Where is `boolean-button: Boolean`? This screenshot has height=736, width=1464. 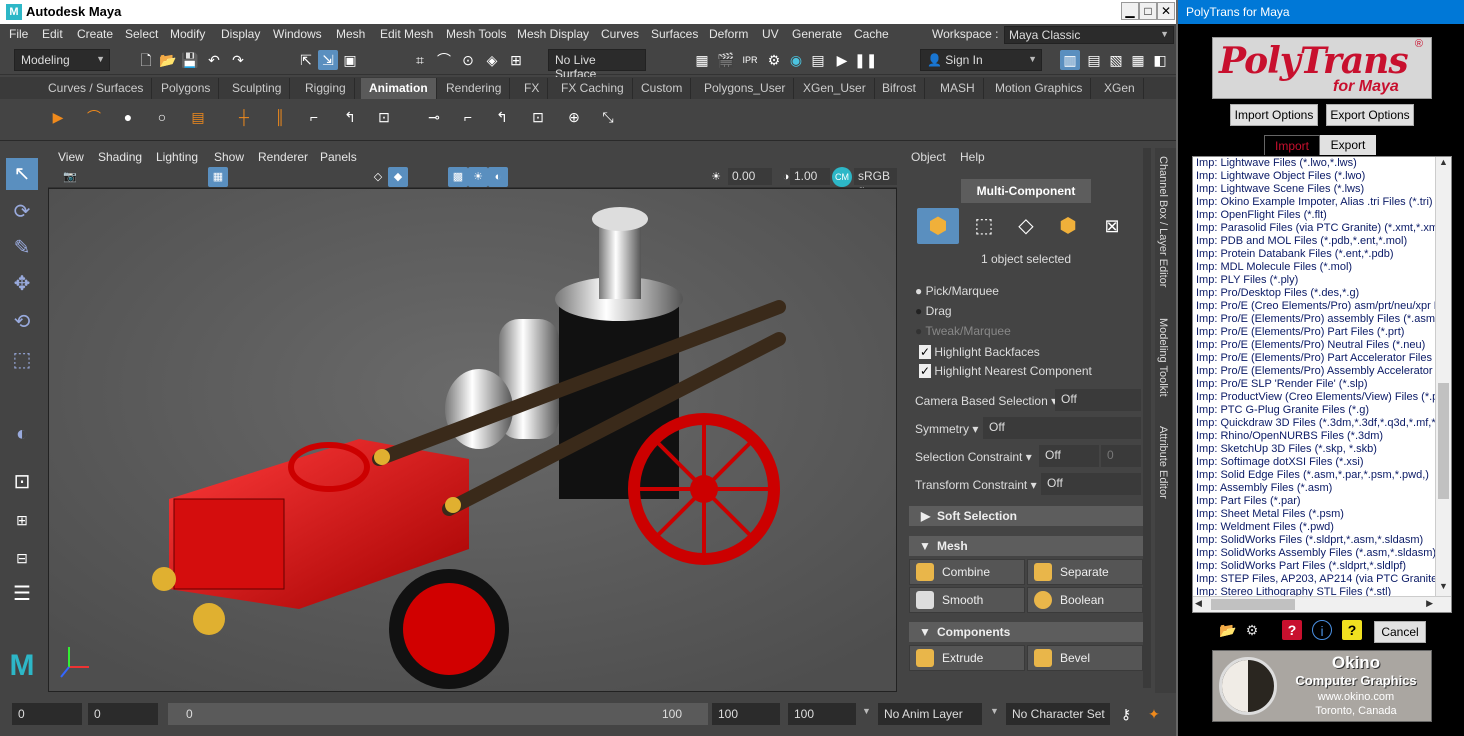 boolean-button: Boolean is located at coordinates (1085, 600).